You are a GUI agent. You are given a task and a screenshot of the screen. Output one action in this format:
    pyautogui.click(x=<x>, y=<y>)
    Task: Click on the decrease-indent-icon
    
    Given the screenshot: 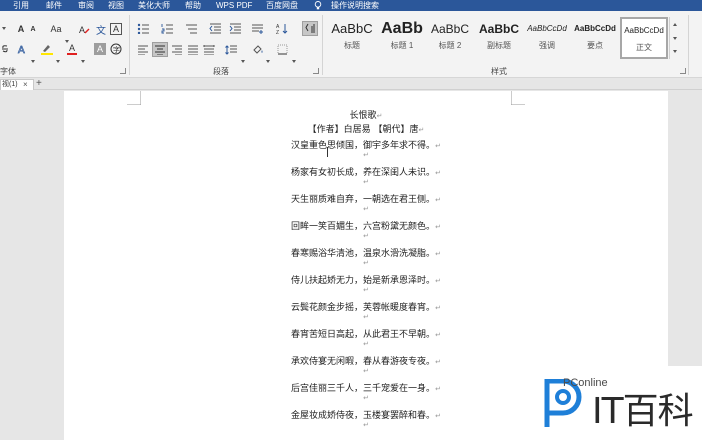 What is the action you would take?
    pyautogui.click(x=215, y=28)
    